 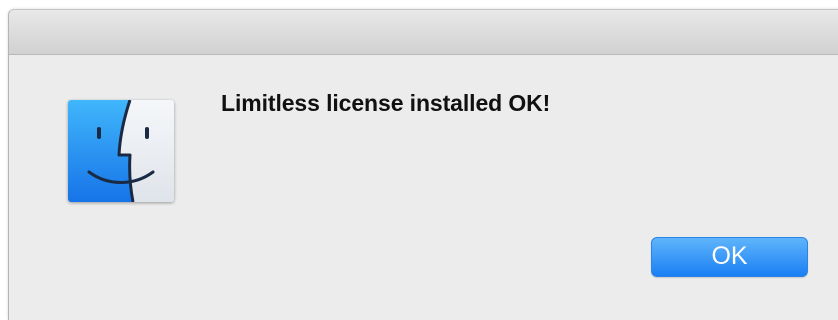 What do you see at coordinates (121, 151) in the screenshot?
I see `finder-icon` at bounding box center [121, 151].